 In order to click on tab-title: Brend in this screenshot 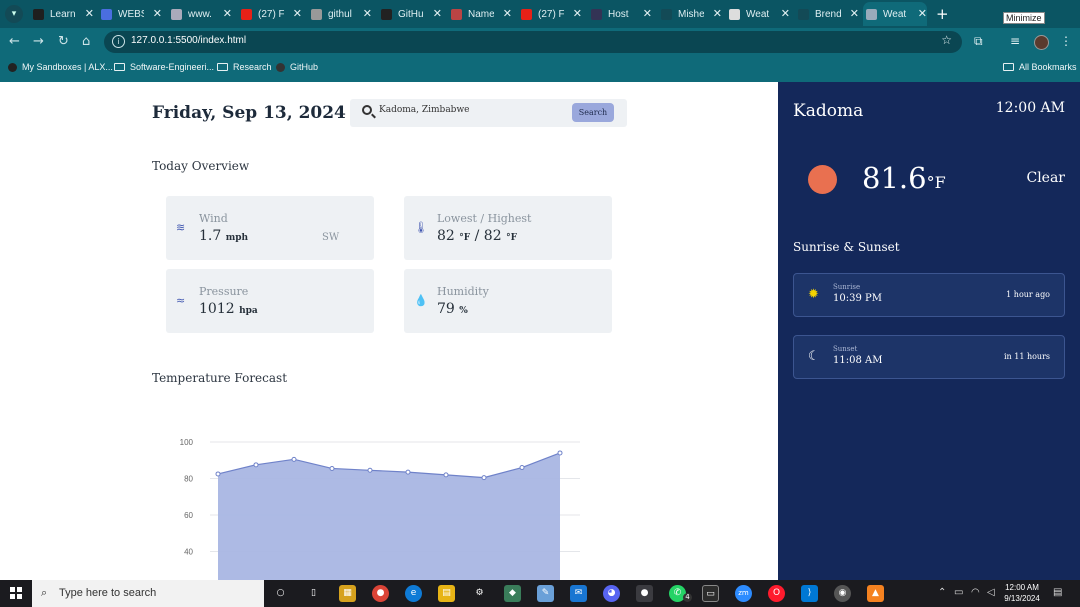, I will do `click(828, 14)`.